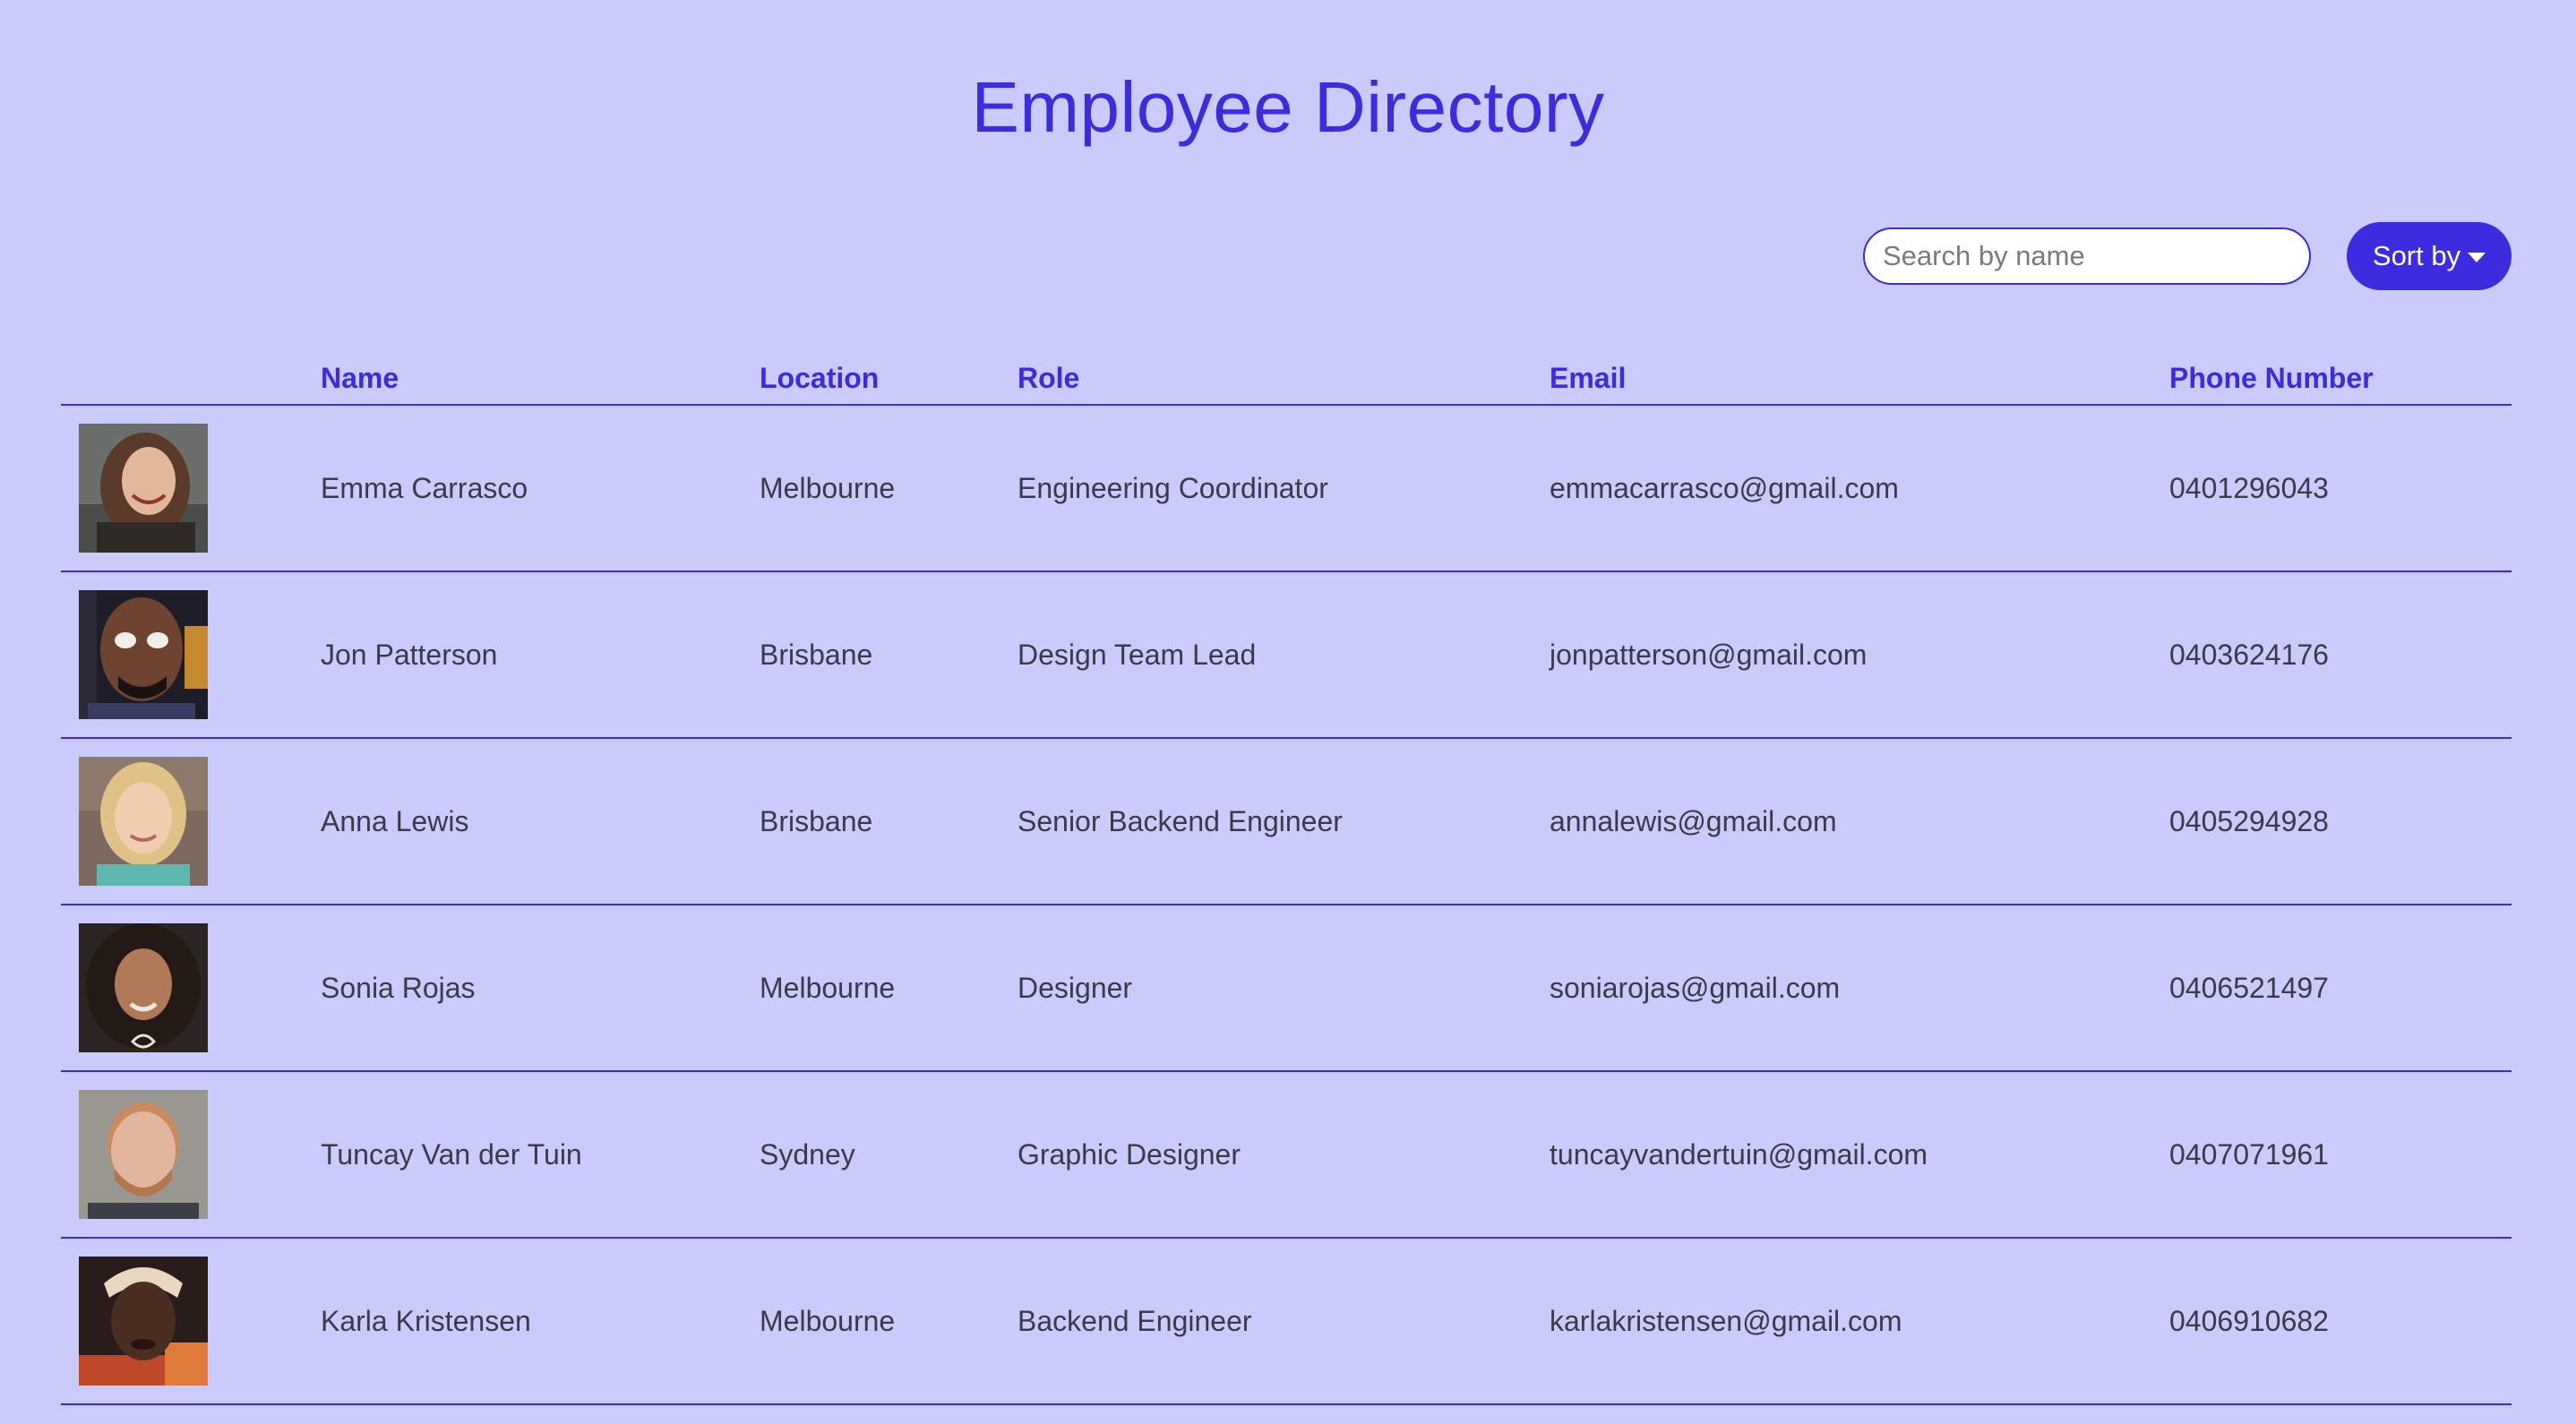 This screenshot has height=1424, width=2576. What do you see at coordinates (1129, 1154) in the screenshot?
I see `employee-role: Graphic Designer` at bounding box center [1129, 1154].